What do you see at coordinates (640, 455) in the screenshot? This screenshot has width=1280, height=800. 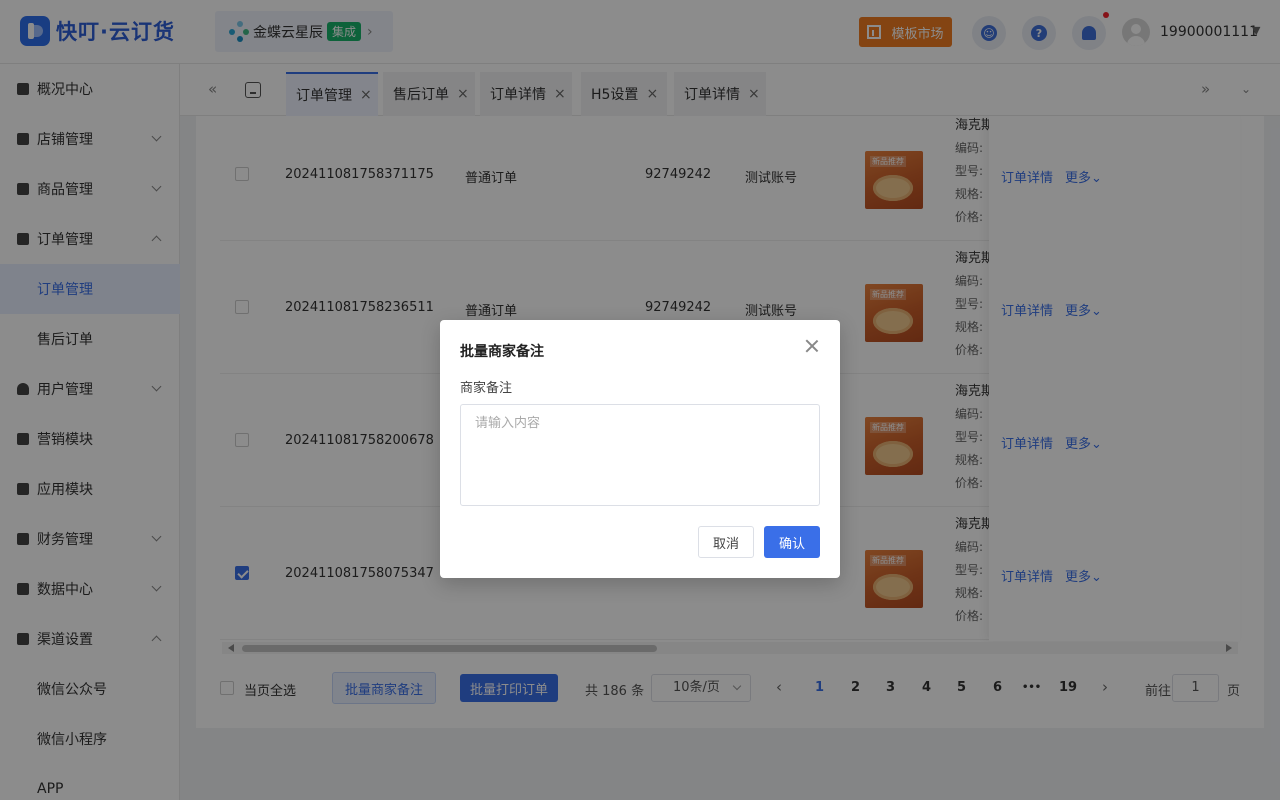 I see `merchant-note-input` at bounding box center [640, 455].